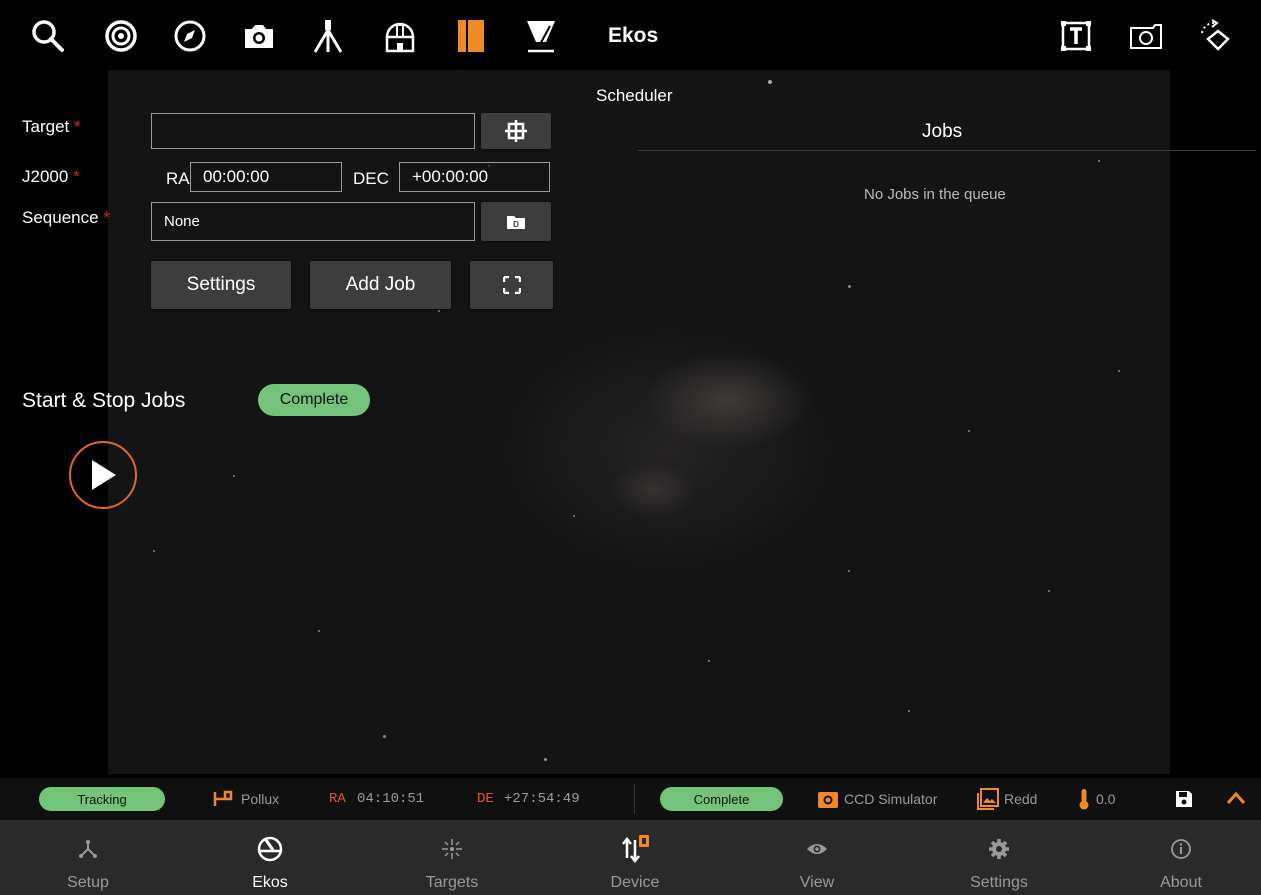 This screenshot has height=895, width=1261. I want to click on jobs-title: Jobs, so click(942, 131).